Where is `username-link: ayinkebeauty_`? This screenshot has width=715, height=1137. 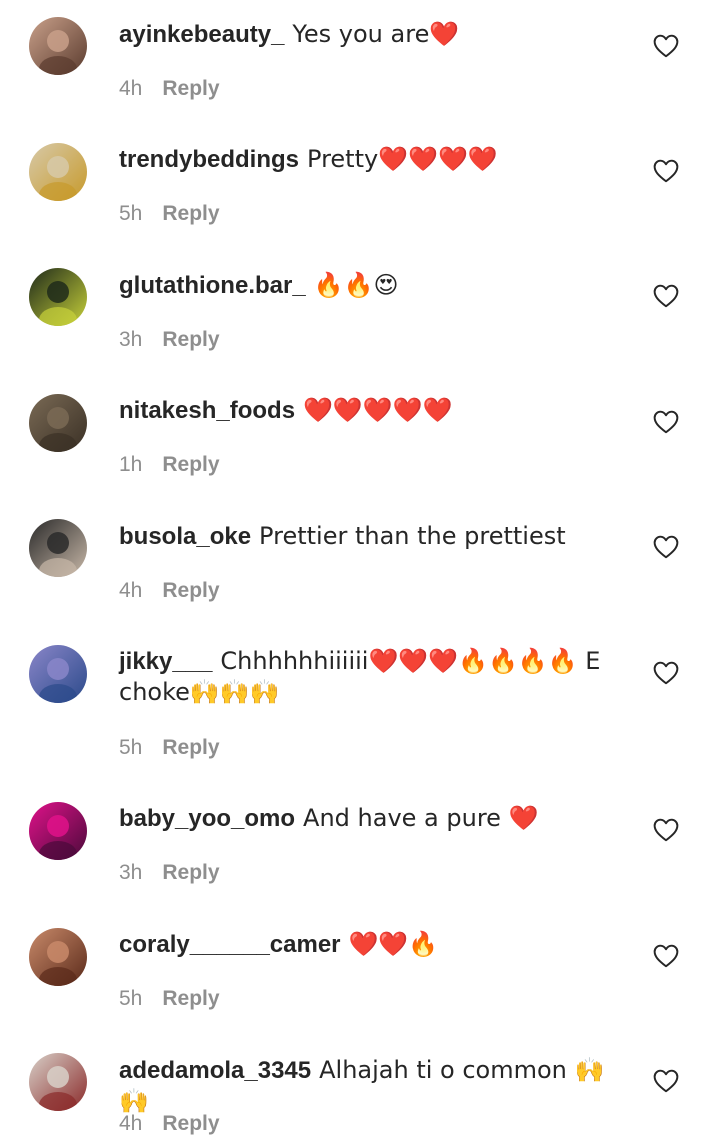
username-link: ayinkebeauty_ is located at coordinates (201, 34).